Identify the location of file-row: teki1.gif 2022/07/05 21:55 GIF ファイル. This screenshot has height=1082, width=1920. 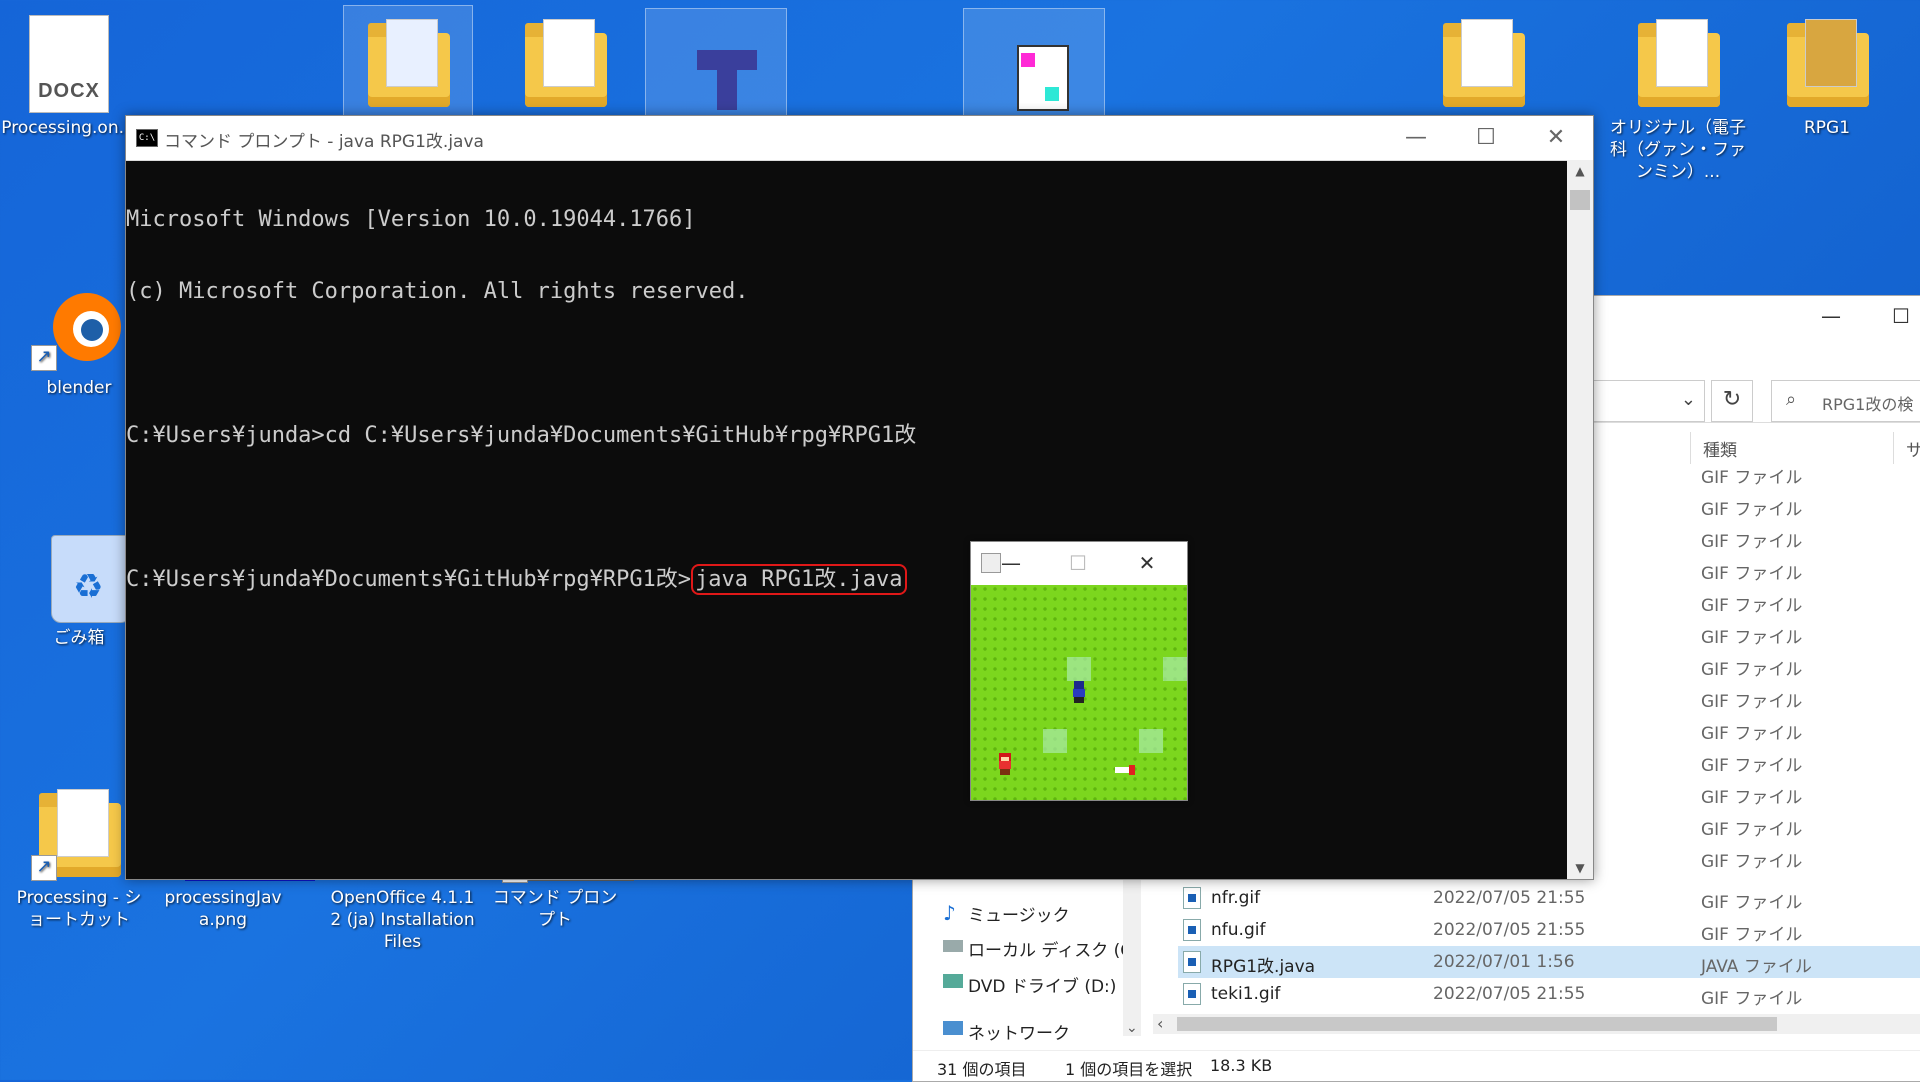
(1416, 994).